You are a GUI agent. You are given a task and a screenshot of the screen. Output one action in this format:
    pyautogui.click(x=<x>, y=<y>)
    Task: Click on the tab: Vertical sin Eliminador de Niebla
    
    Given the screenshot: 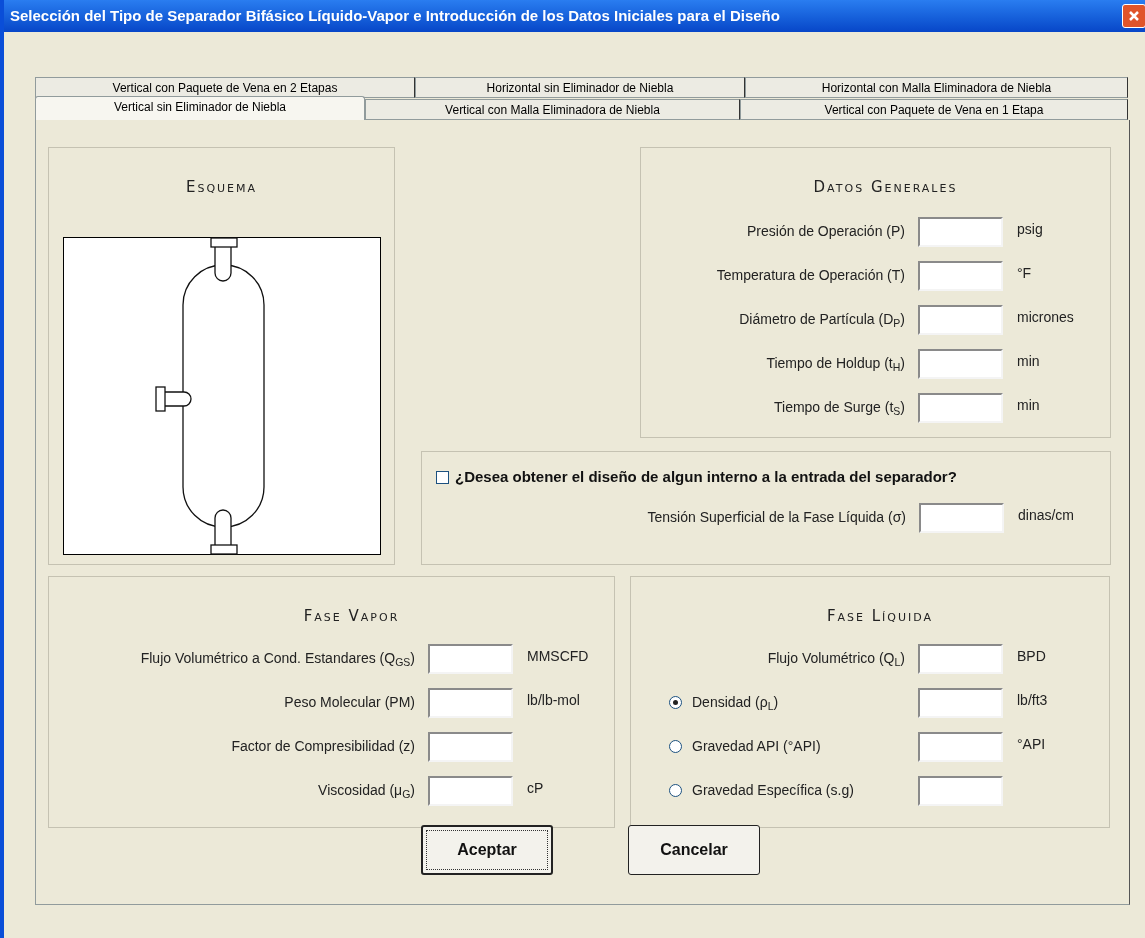 What is the action you would take?
    pyautogui.click(x=200, y=108)
    